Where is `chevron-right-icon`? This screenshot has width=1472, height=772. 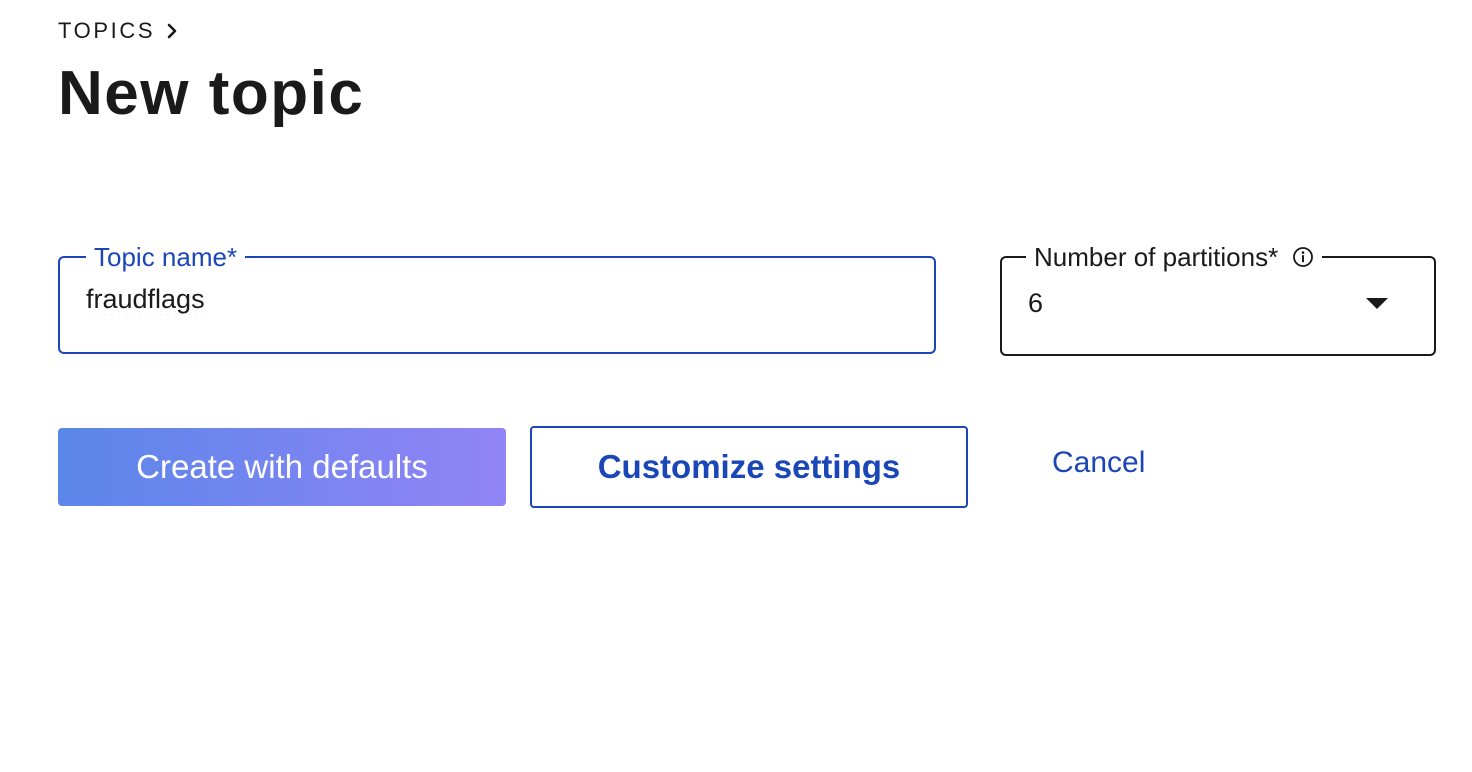 chevron-right-icon is located at coordinates (172, 31).